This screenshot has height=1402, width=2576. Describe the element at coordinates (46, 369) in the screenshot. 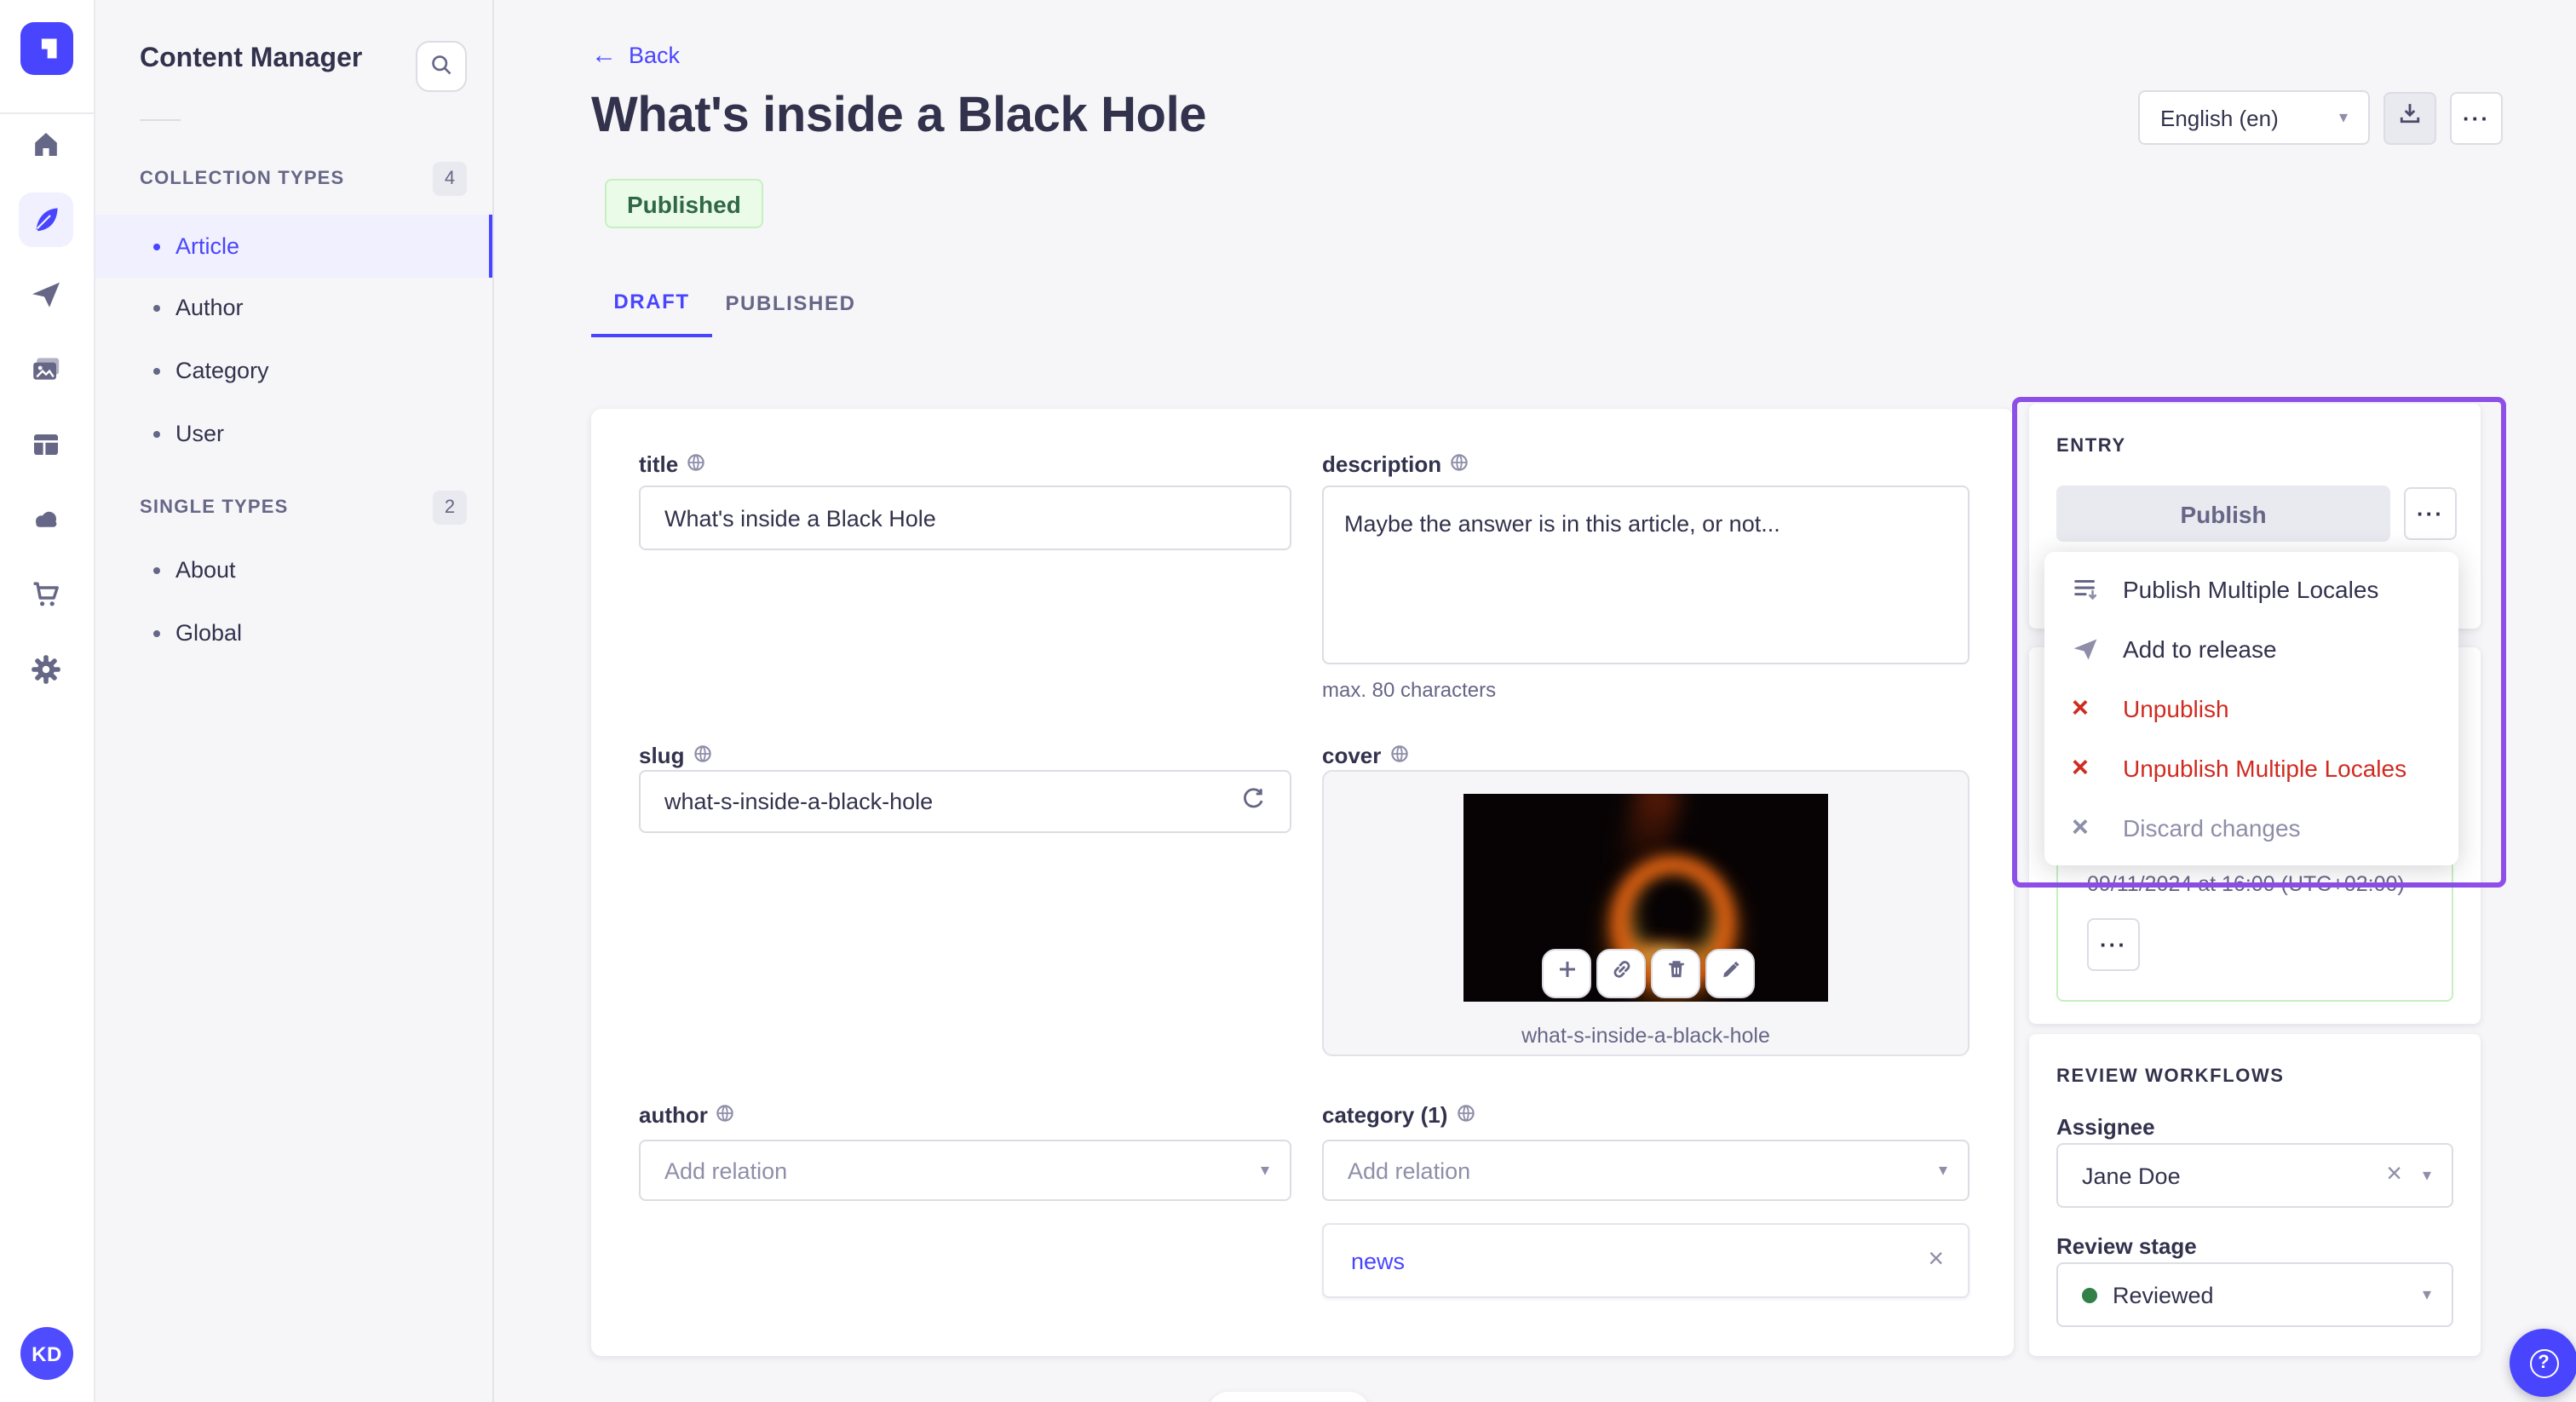

I see `media-library-icon` at that location.